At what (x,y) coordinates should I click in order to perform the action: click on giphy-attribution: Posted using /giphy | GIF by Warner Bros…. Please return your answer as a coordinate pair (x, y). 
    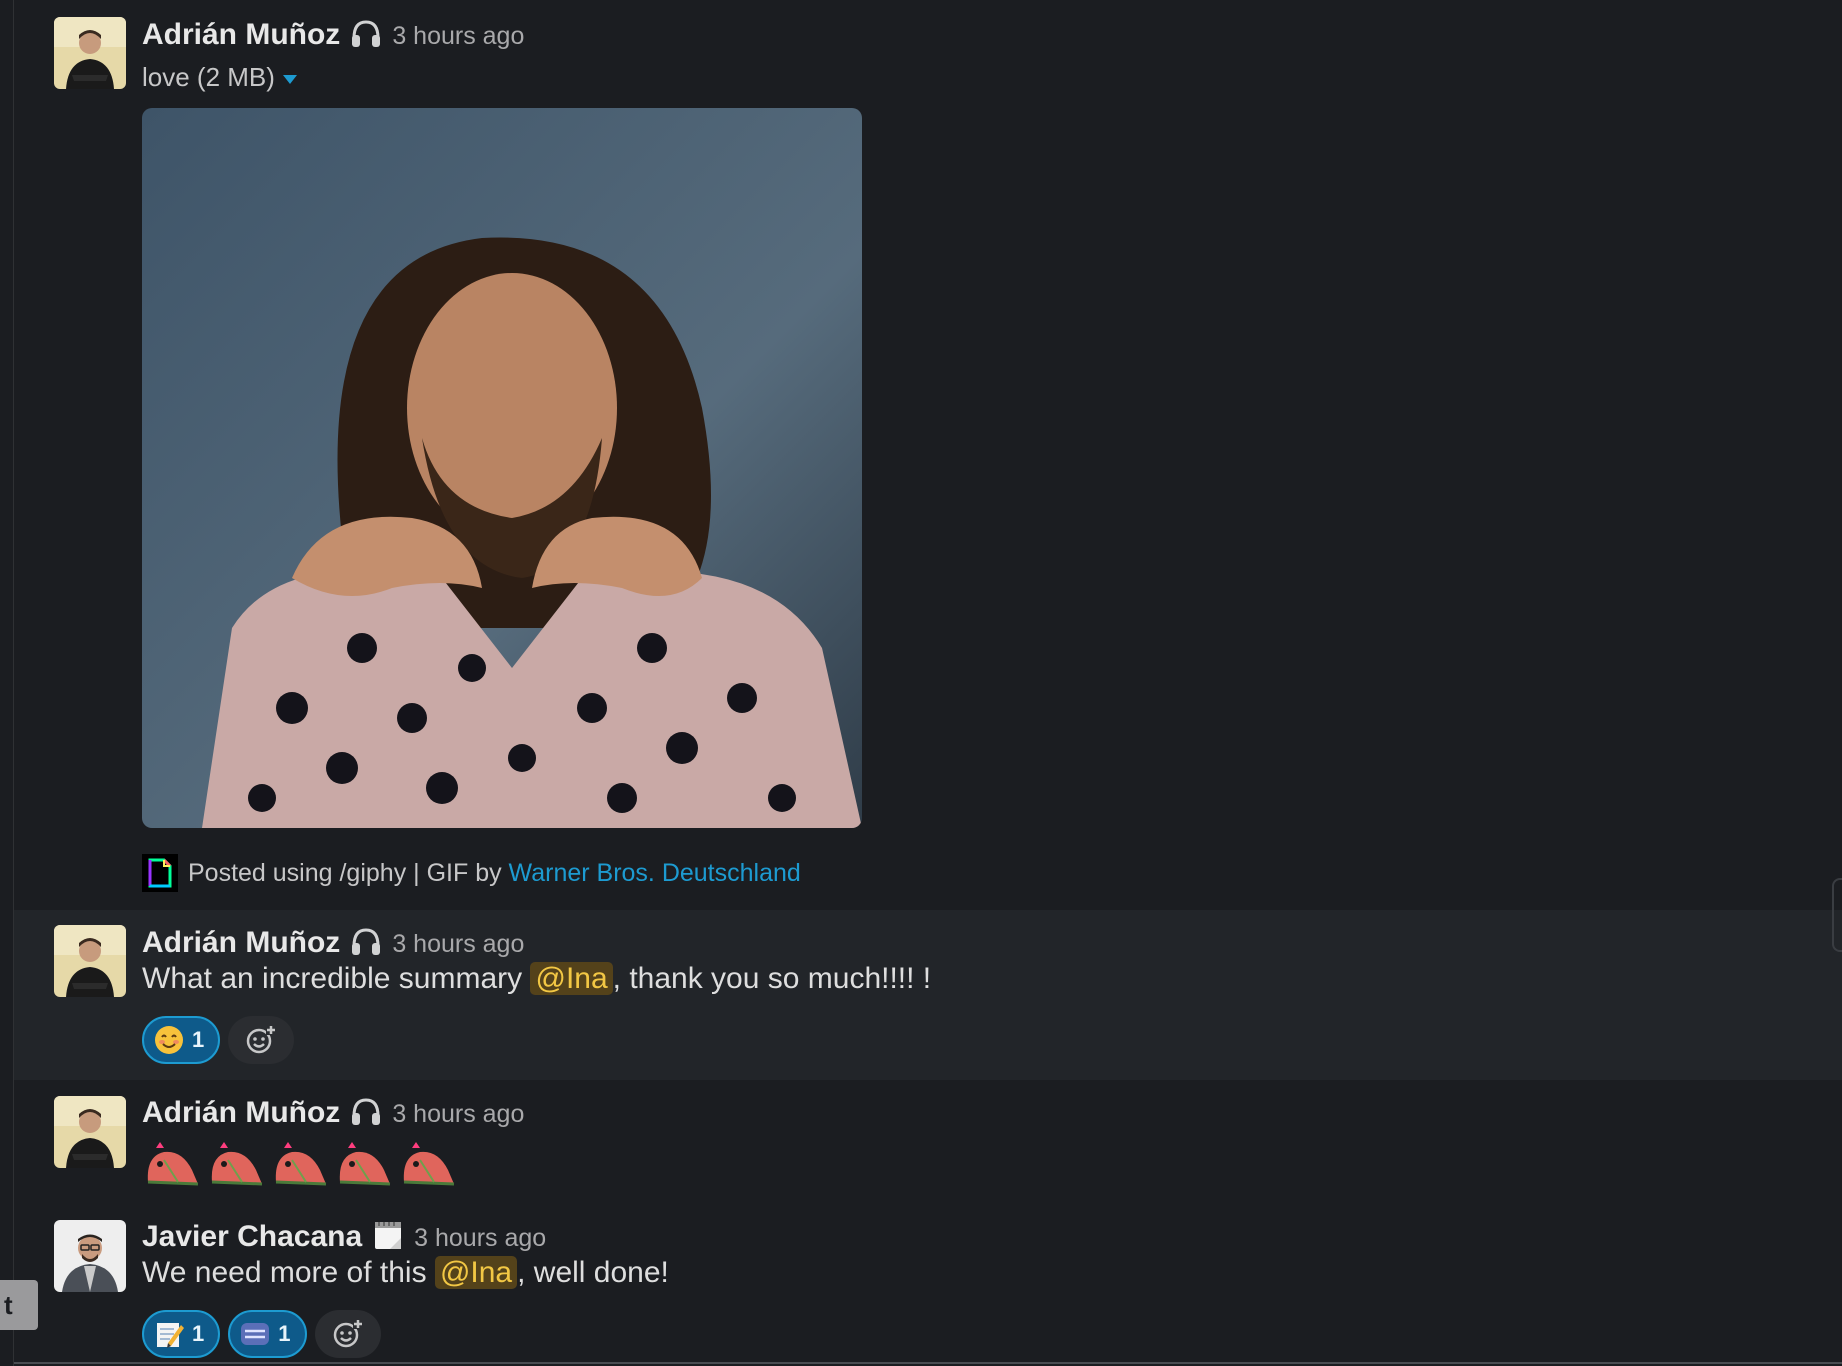
    Looking at the image, I should click on (471, 873).